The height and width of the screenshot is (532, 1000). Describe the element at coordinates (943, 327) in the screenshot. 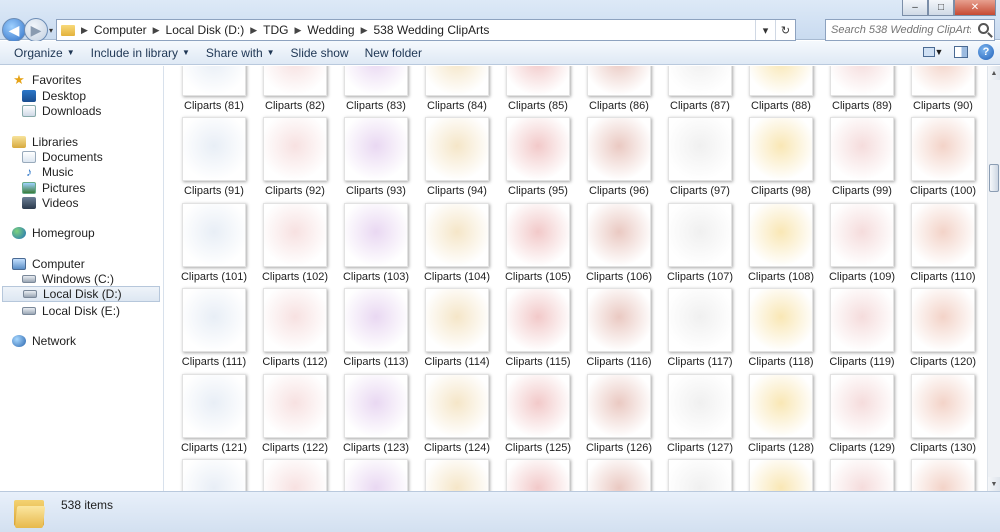

I see `file-item: Cliparts (120)` at that location.